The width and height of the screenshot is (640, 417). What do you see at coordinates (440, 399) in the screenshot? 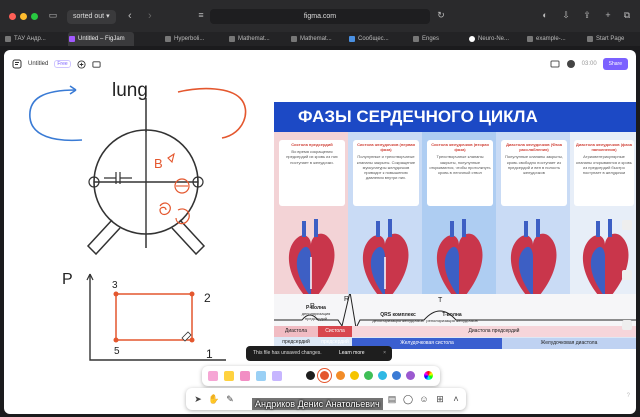
I see `more-tools-icon: ⊞` at bounding box center [440, 399].